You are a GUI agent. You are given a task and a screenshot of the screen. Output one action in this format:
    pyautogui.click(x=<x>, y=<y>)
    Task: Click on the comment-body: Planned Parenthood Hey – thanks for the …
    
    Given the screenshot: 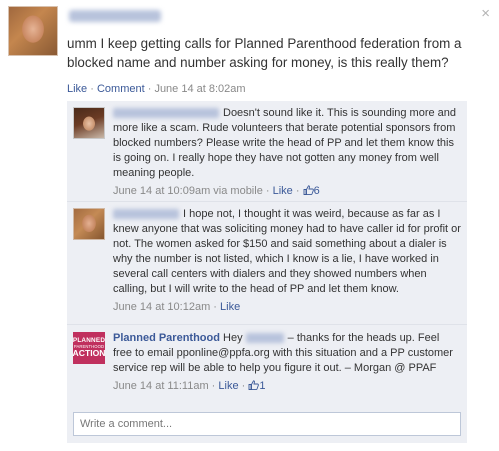 What is the action you would take?
    pyautogui.click(x=287, y=362)
    